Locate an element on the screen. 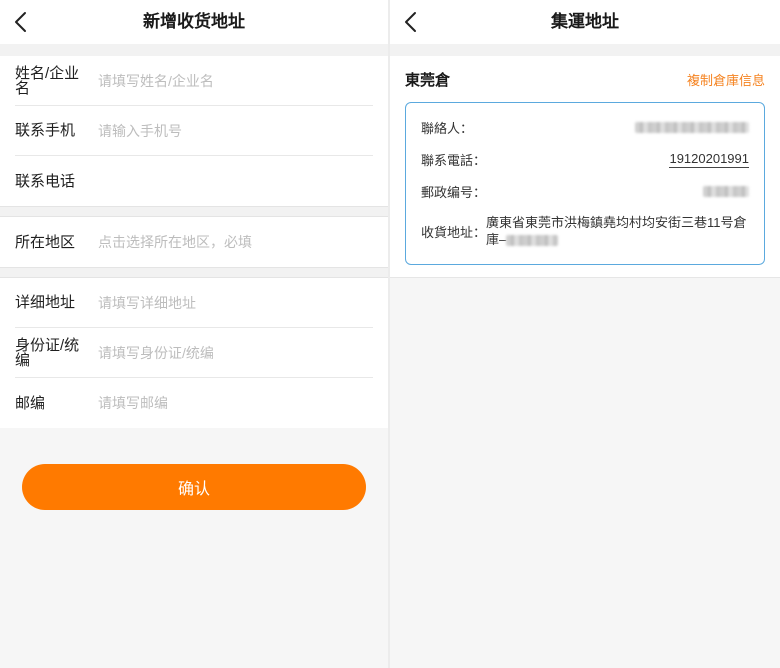 This screenshot has width=780, height=668. postal-label: 郵政编号： is located at coordinates (454, 192).